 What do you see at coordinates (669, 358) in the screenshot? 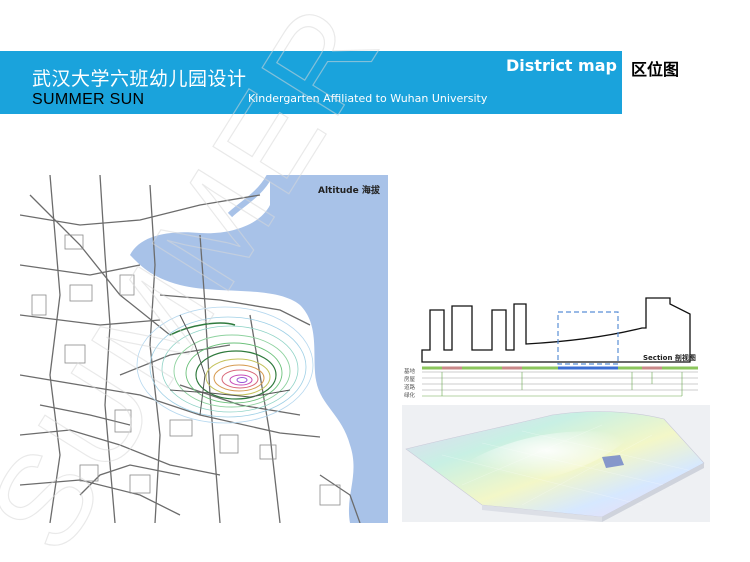
I see `section-label: Section 剖视图` at bounding box center [669, 358].